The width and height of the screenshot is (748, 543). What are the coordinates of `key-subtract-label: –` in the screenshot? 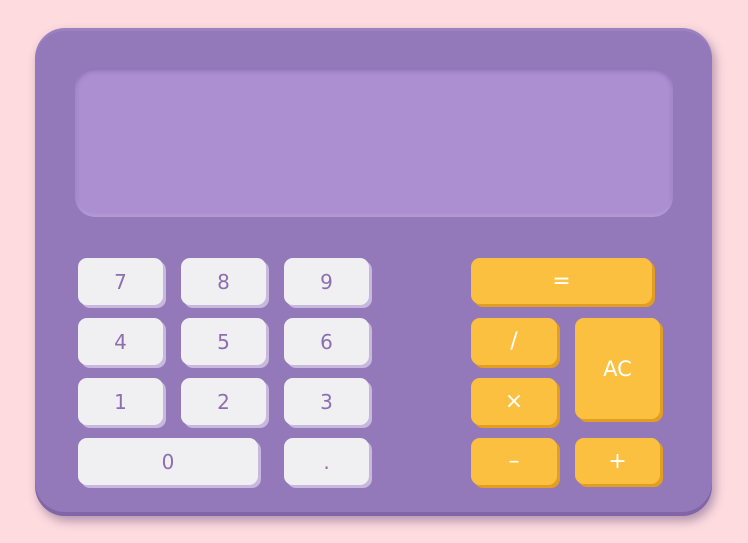 It's located at (514, 461).